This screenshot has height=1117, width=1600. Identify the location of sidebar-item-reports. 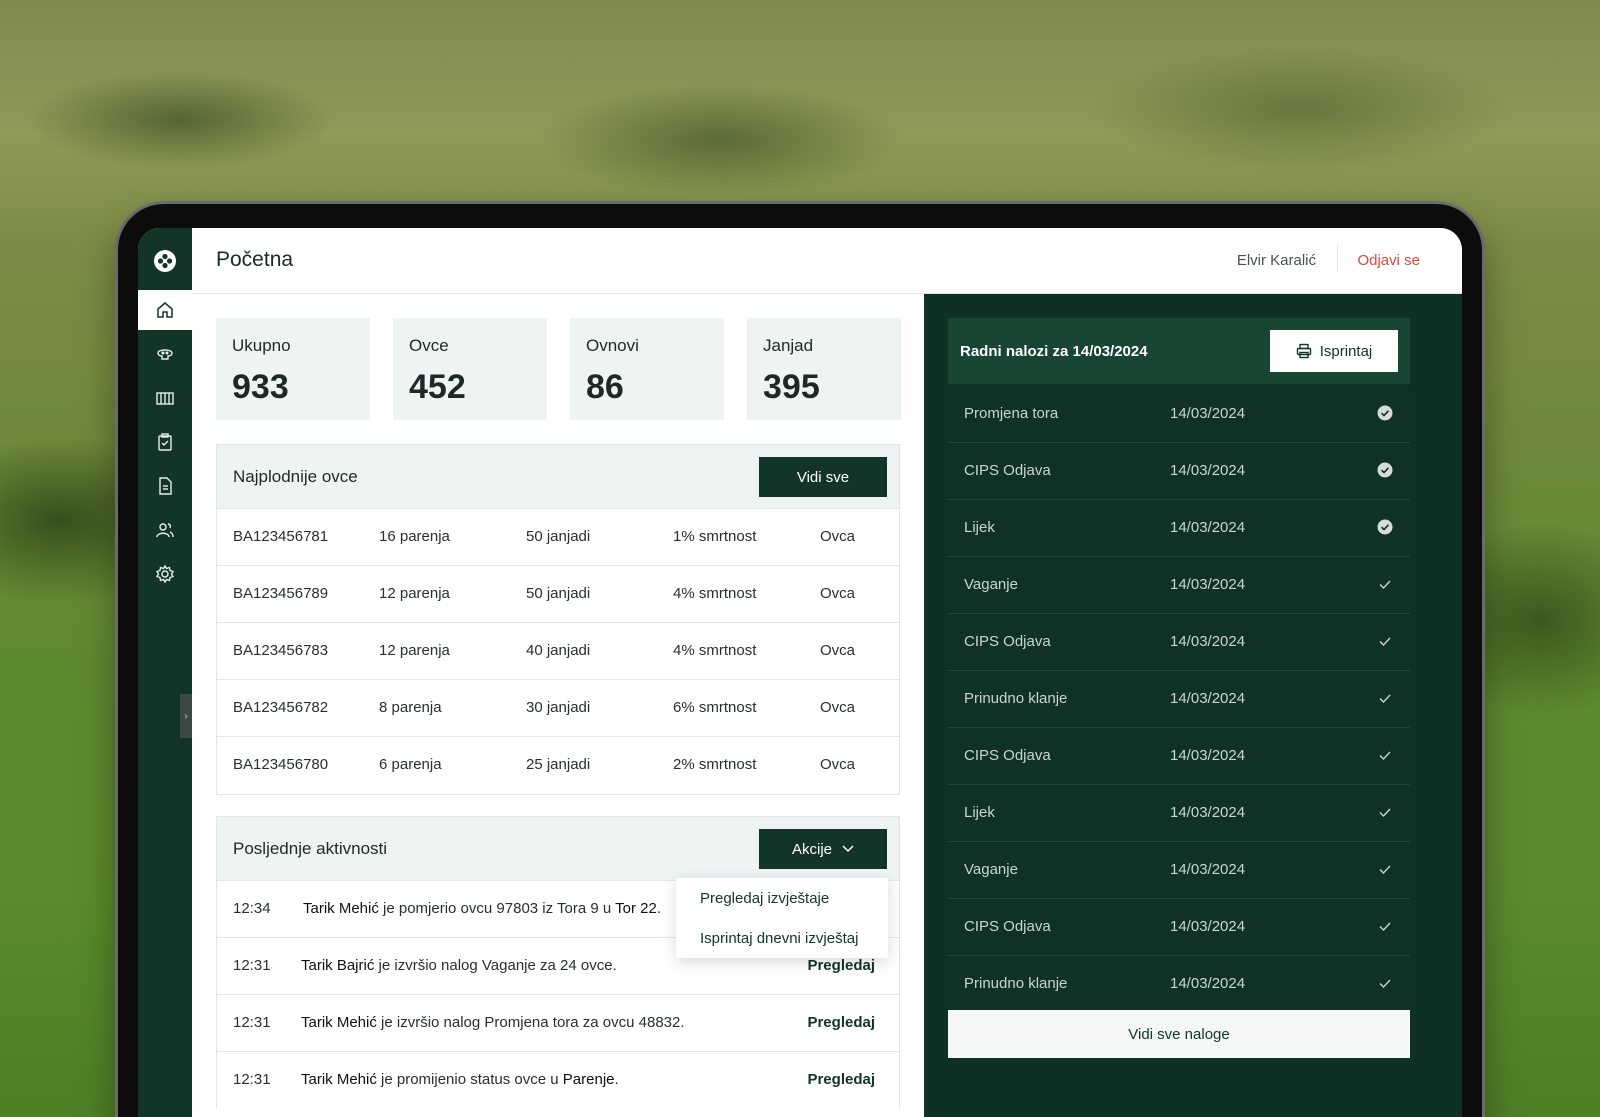
(165, 486).